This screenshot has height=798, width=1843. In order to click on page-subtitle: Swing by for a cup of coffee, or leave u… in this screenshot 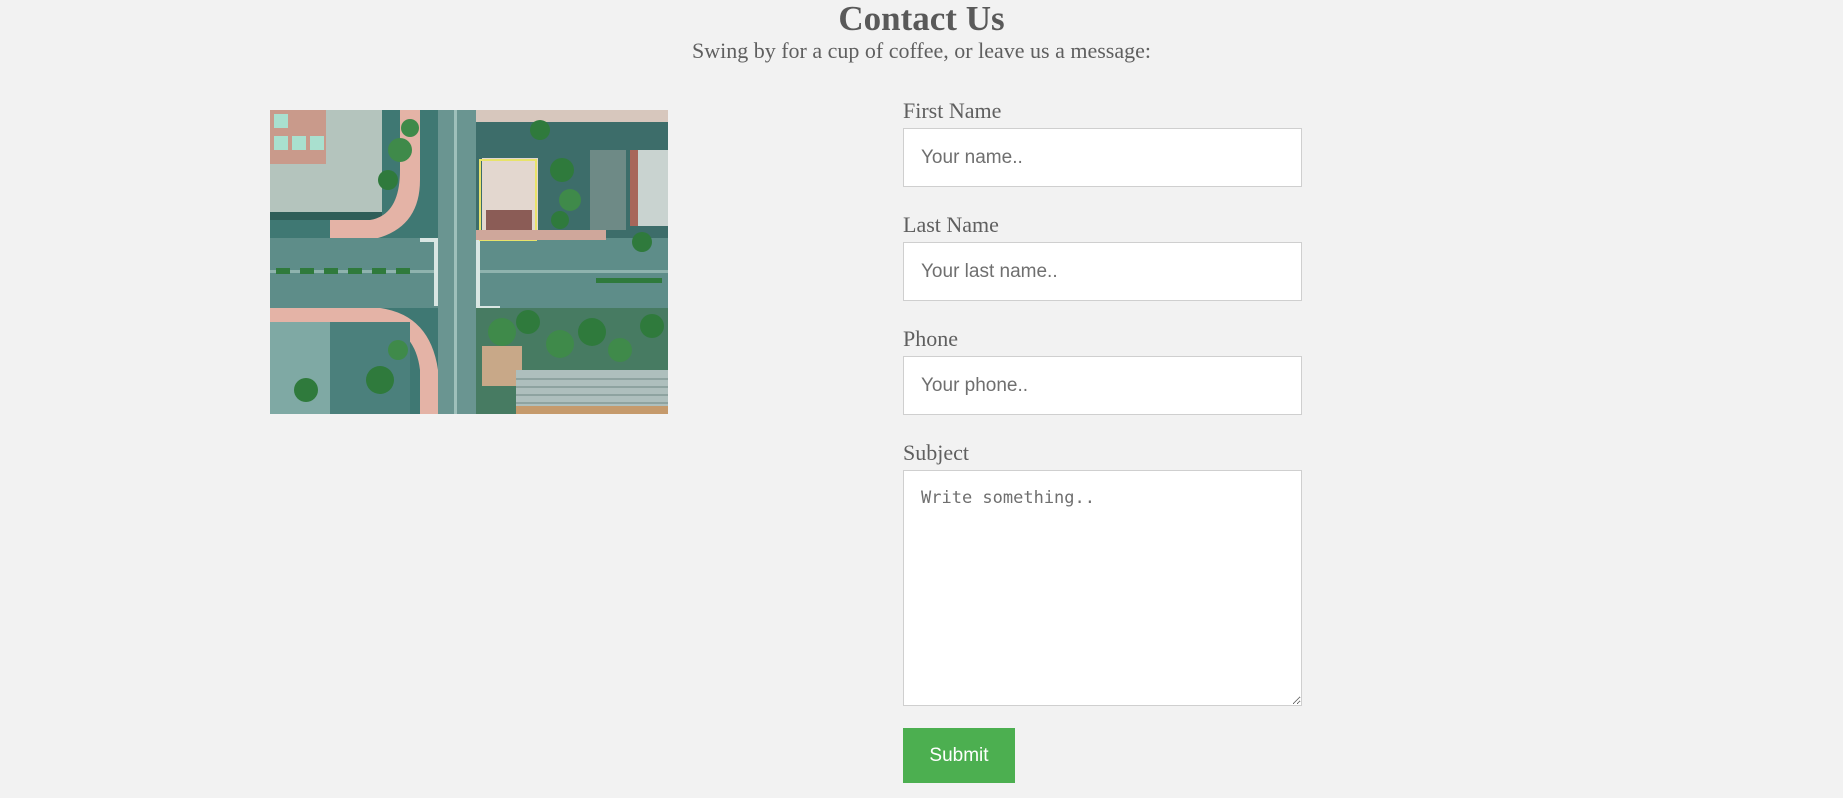, I will do `click(921, 50)`.